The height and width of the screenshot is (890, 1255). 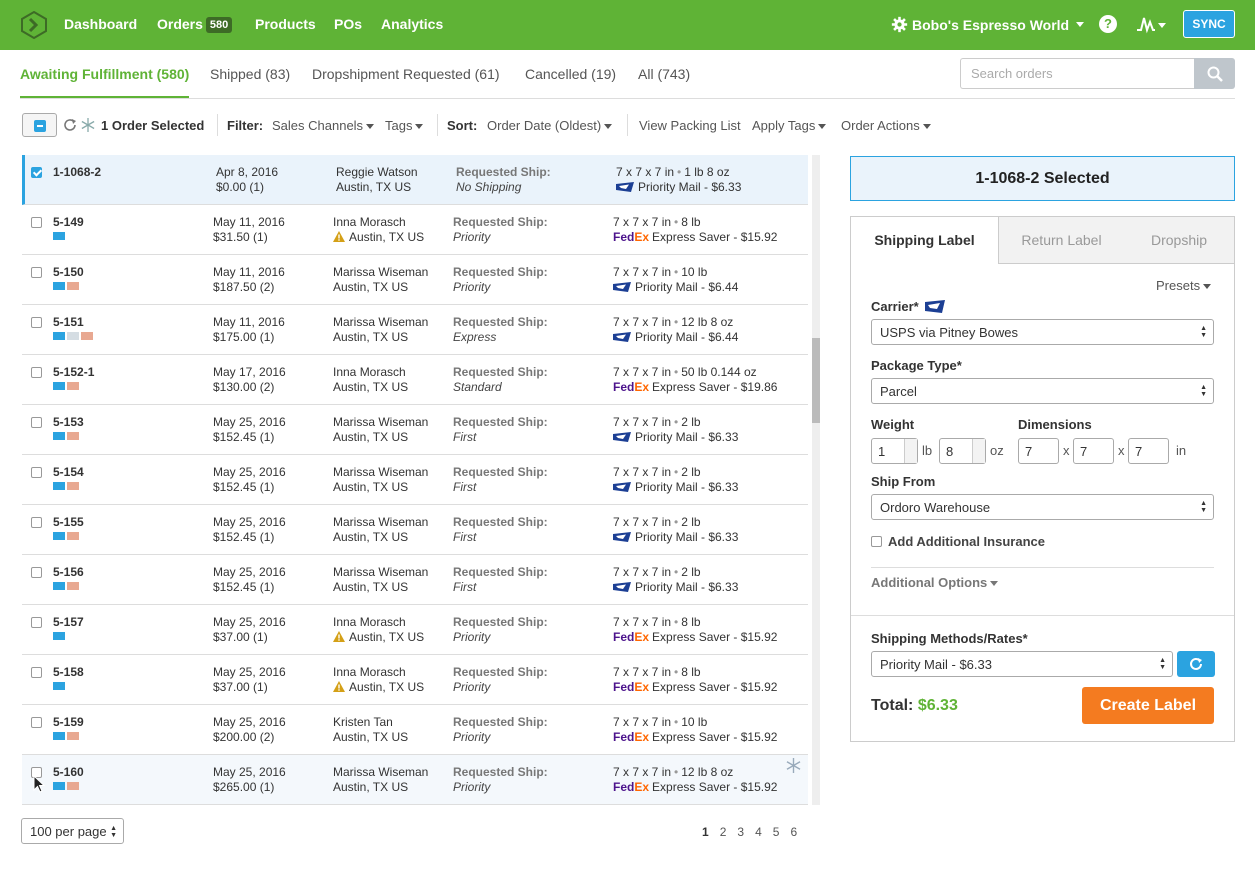 What do you see at coordinates (1148, 451) in the screenshot?
I see `height-input: 7` at bounding box center [1148, 451].